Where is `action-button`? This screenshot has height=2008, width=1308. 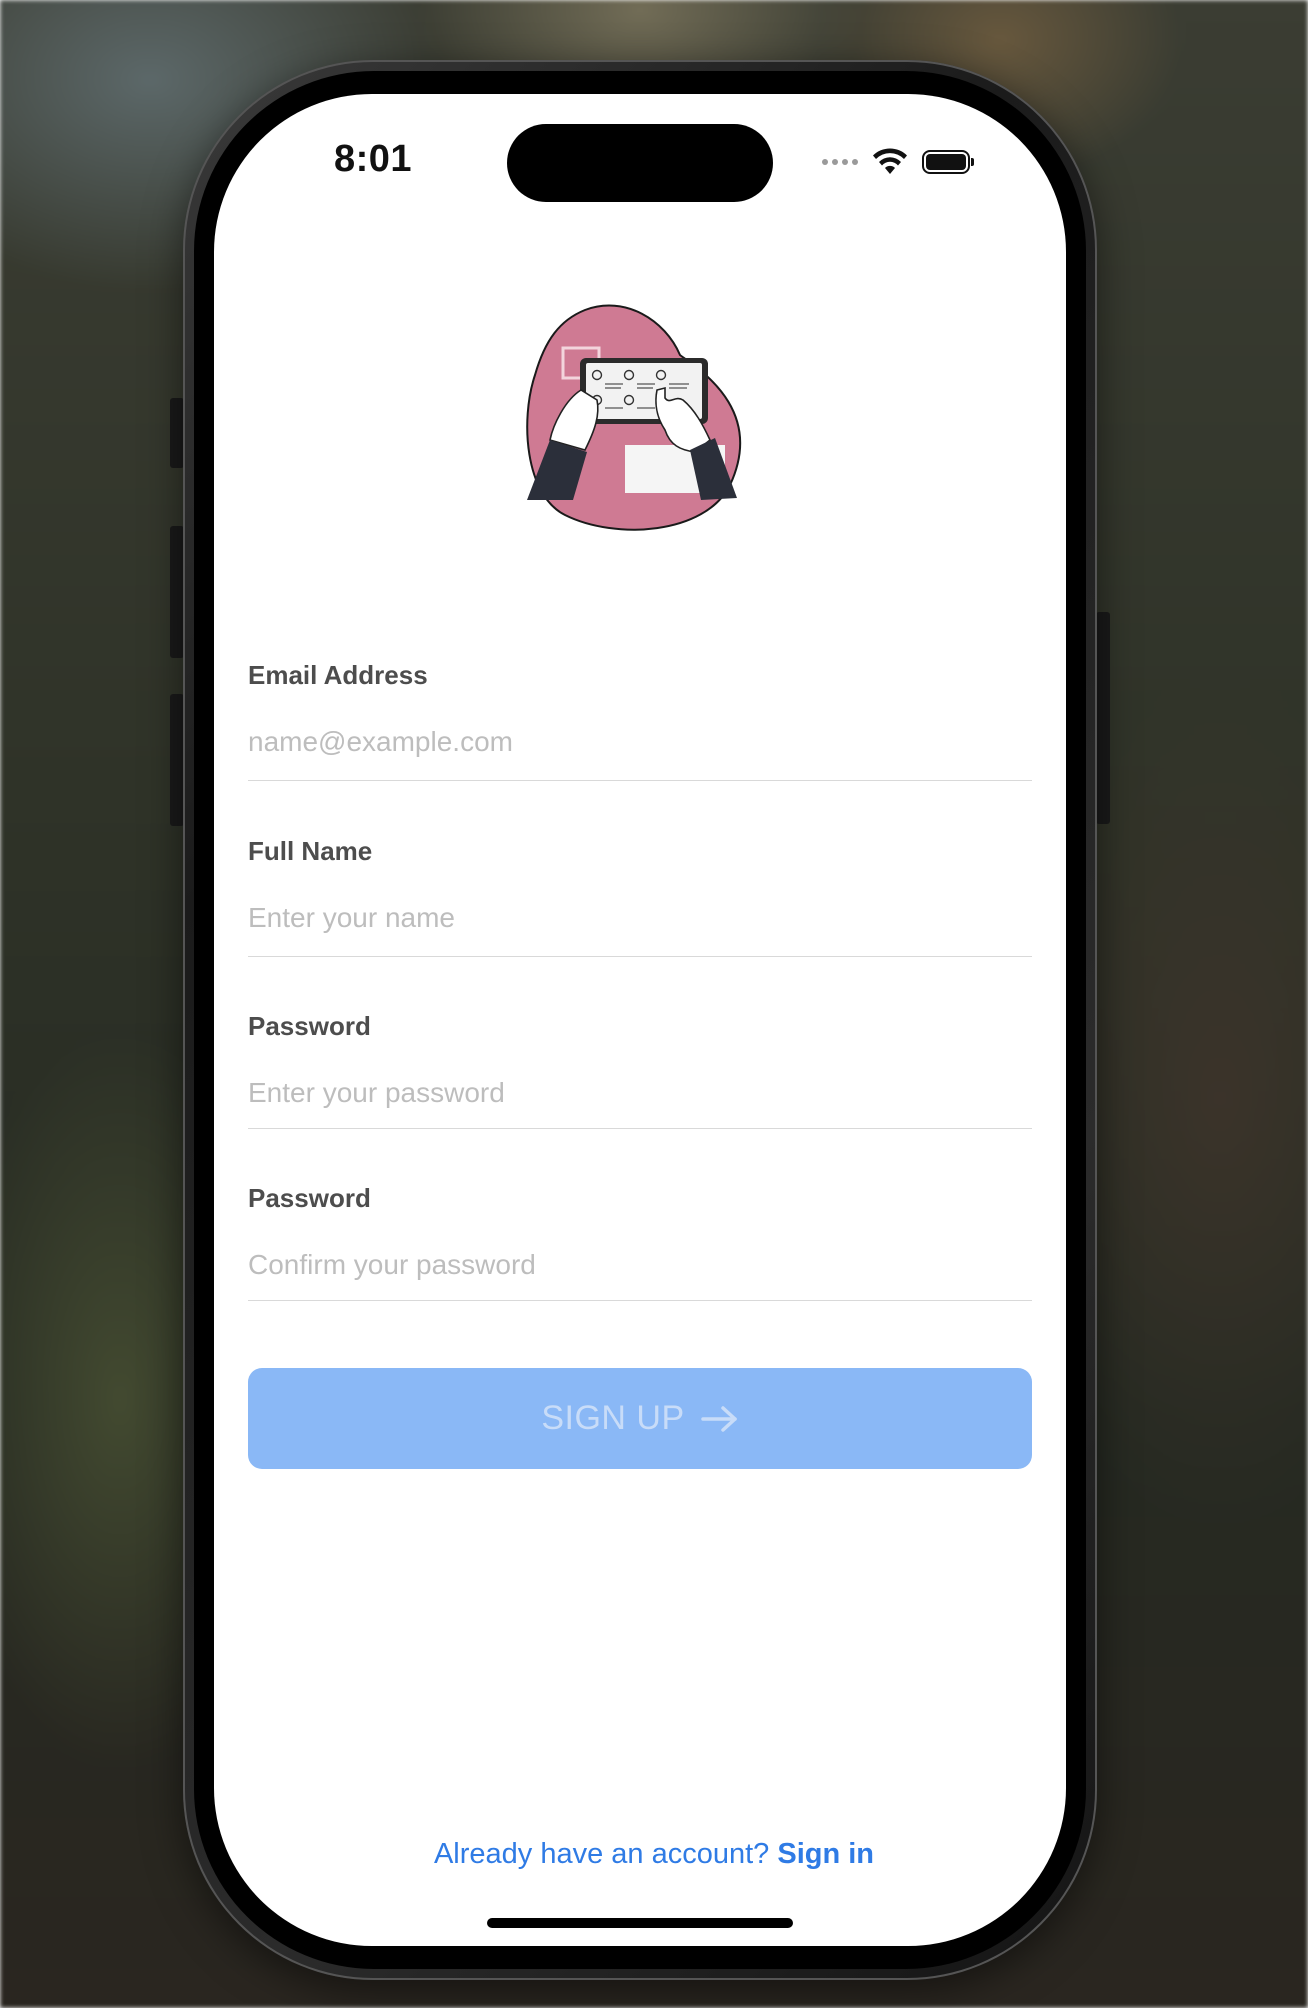 action-button is located at coordinates (177, 433).